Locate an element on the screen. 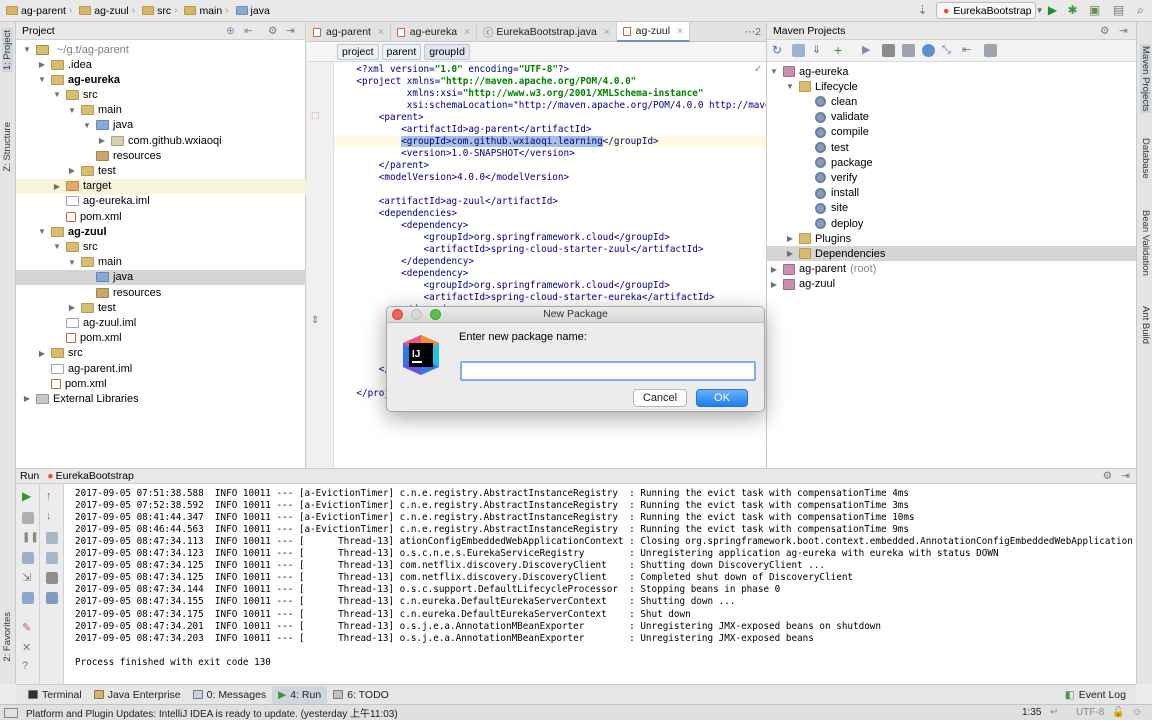 Image resolution: width=1152 pixels, height=720 pixels. search-icon: ⌕ is located at coordinates (1140, 10).